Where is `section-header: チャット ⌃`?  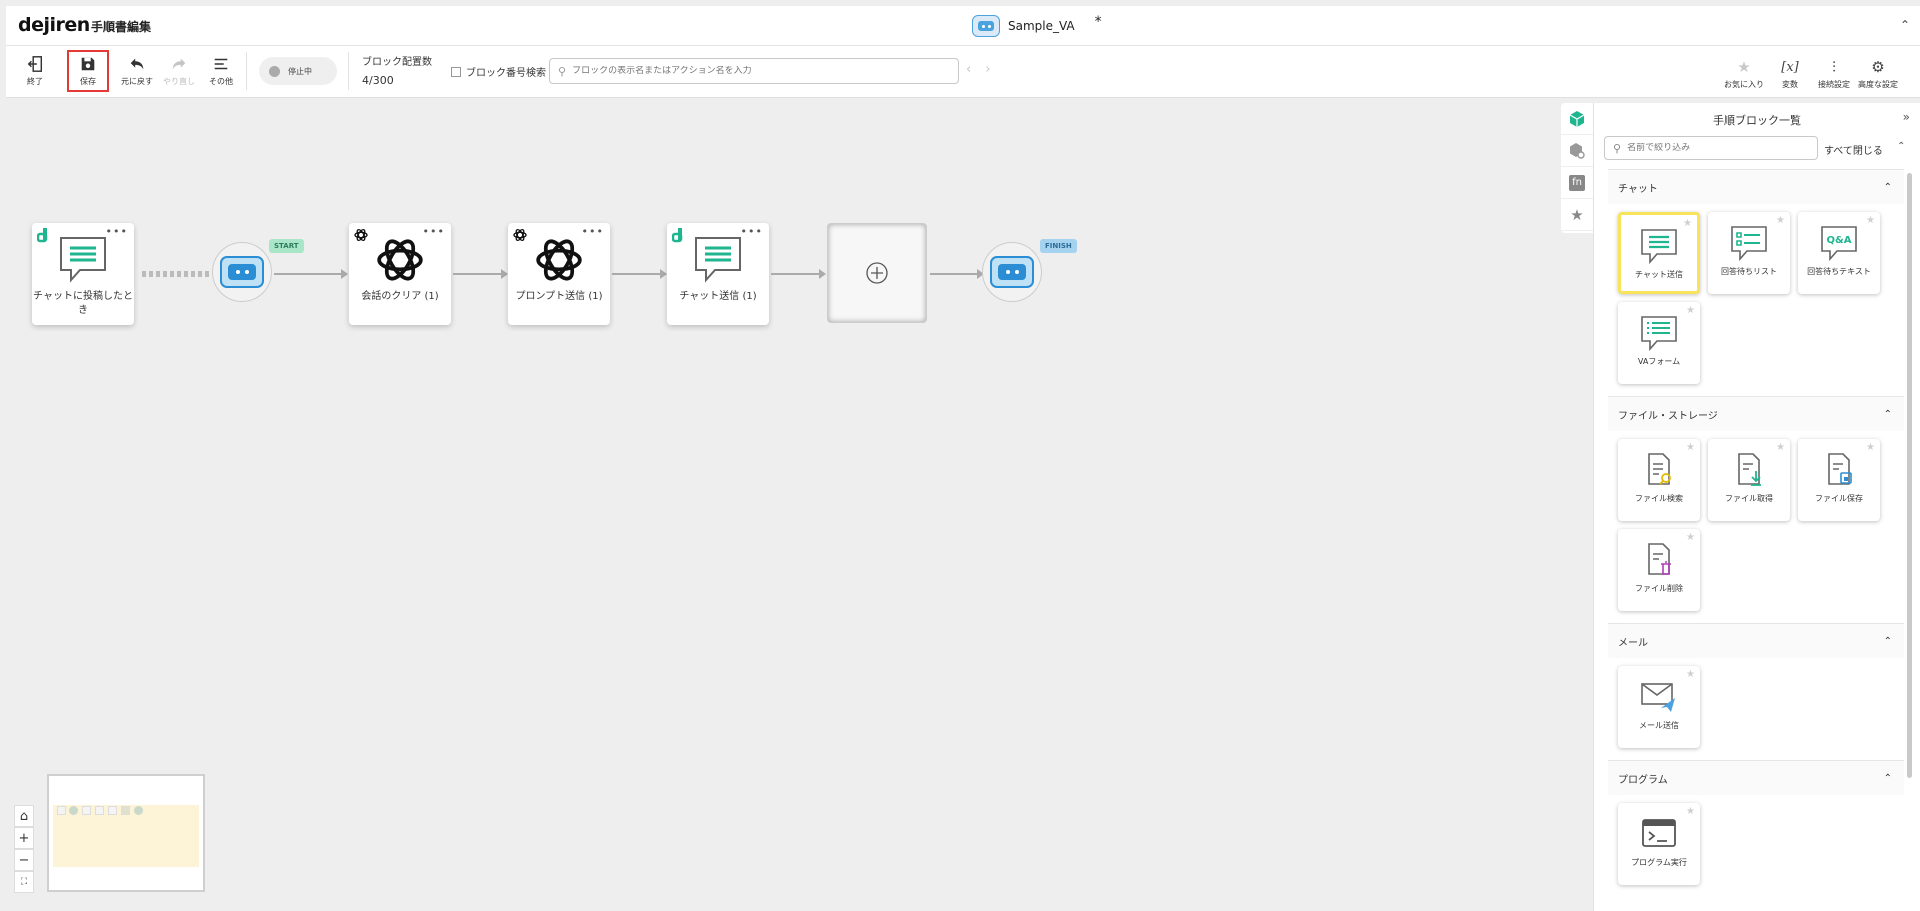 section-header: チャット ⌃ is located at coordinates (1756, 187).